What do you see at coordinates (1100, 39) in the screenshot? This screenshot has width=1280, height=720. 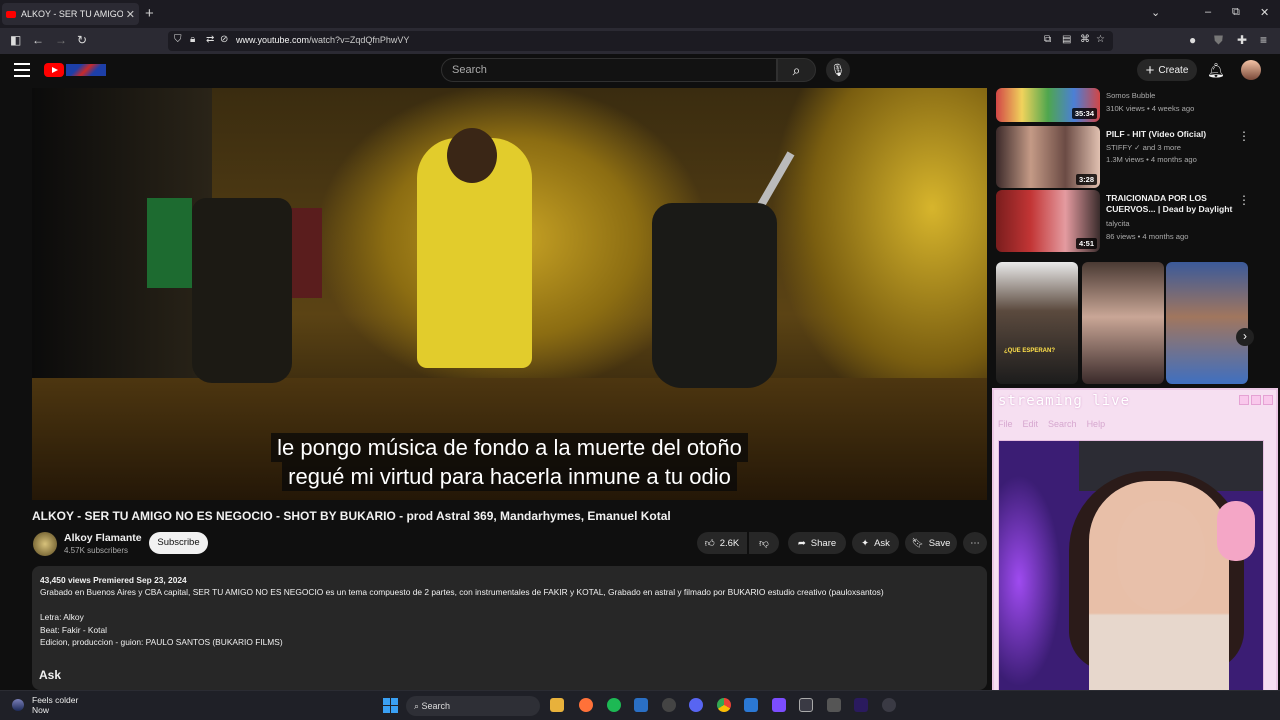 I see `bookmark-star-icon: ☆` at bounding box center [1100, 39].